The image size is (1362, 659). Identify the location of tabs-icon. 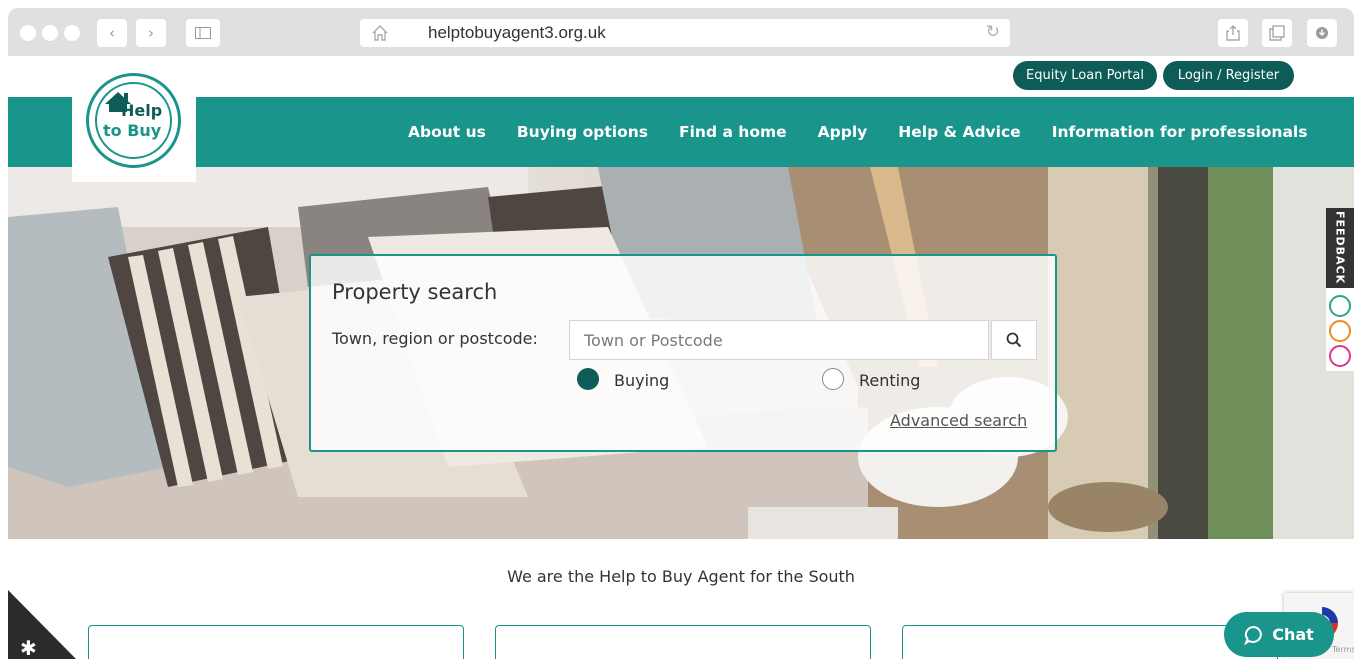
(1277, 33).